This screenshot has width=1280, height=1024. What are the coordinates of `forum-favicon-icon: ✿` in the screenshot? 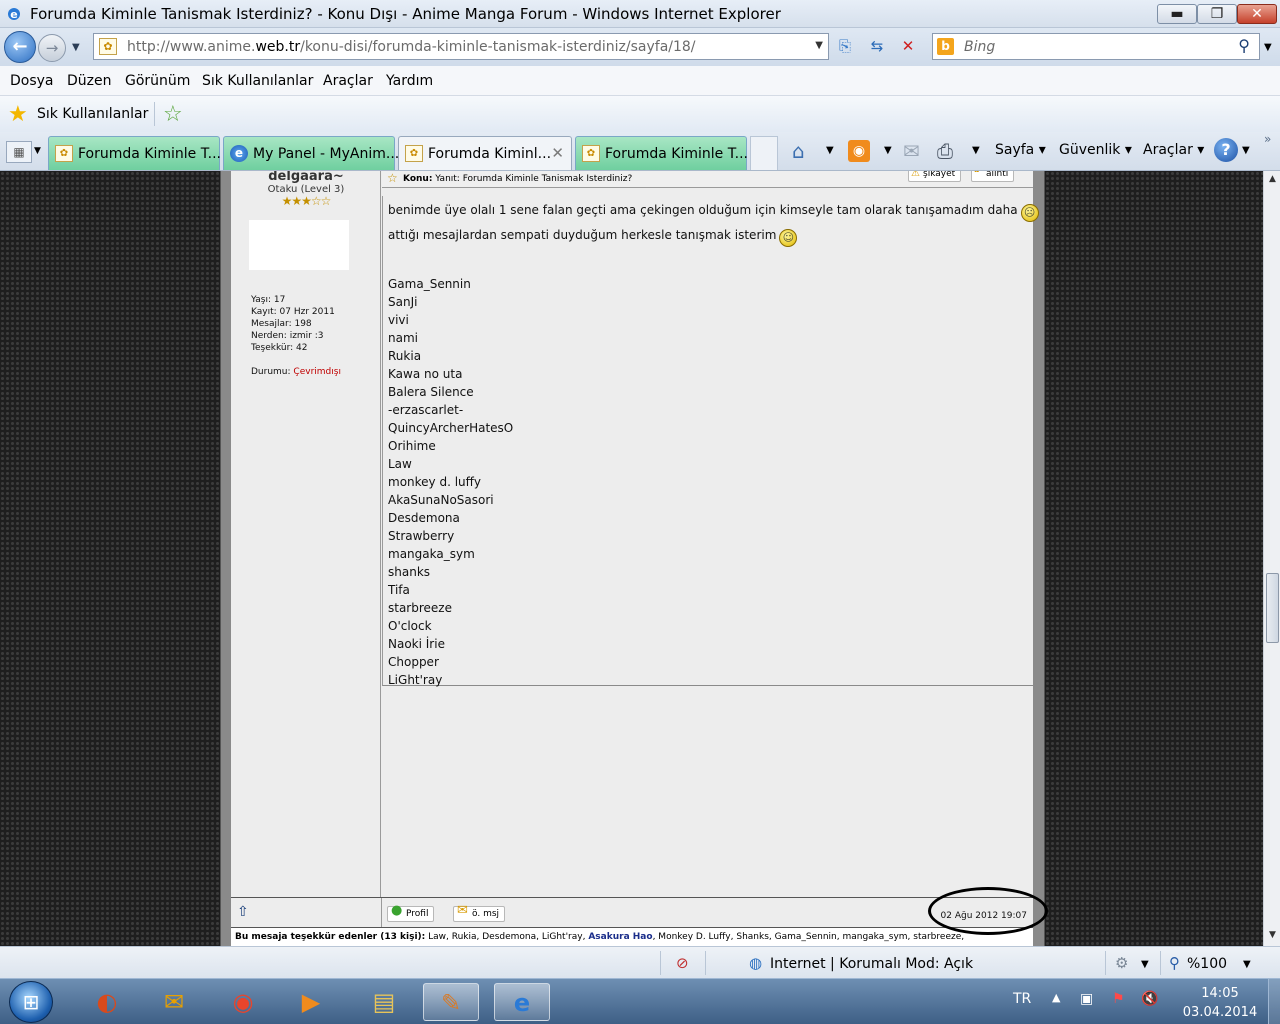 It's located at (591, 153).